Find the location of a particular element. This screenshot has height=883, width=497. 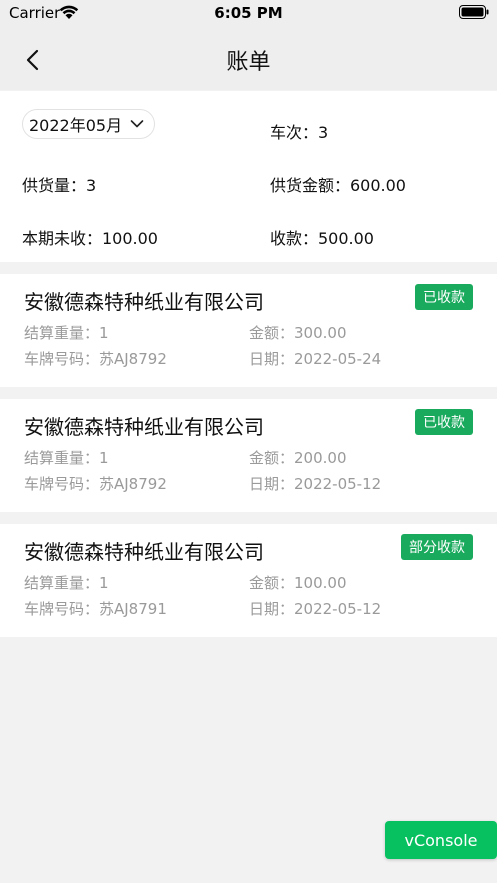

status-bar: Carrier 6:05 PM is located at coordinates (248, 13).